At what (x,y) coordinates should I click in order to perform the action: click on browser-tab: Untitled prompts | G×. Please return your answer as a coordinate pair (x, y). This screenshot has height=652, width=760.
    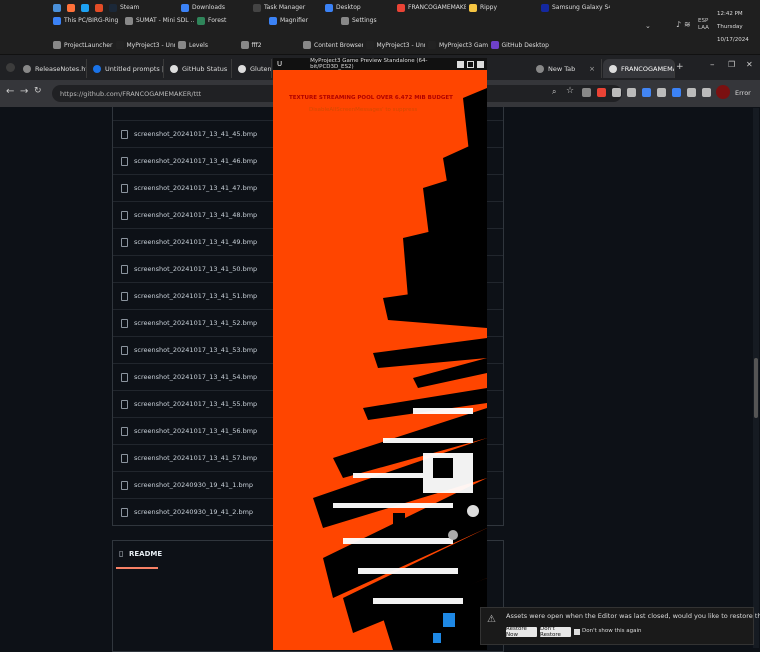
    Looking at the image, I should click on (125, 68).